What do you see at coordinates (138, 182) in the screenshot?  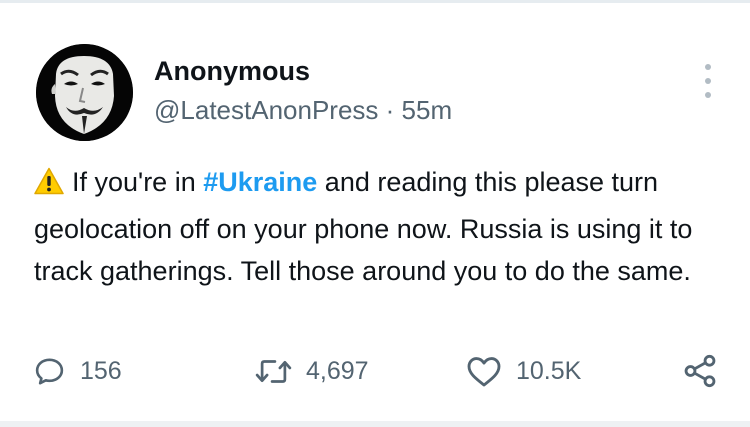 I see `tweet-text-part1: If you're in` at bounding box center [138, 182].